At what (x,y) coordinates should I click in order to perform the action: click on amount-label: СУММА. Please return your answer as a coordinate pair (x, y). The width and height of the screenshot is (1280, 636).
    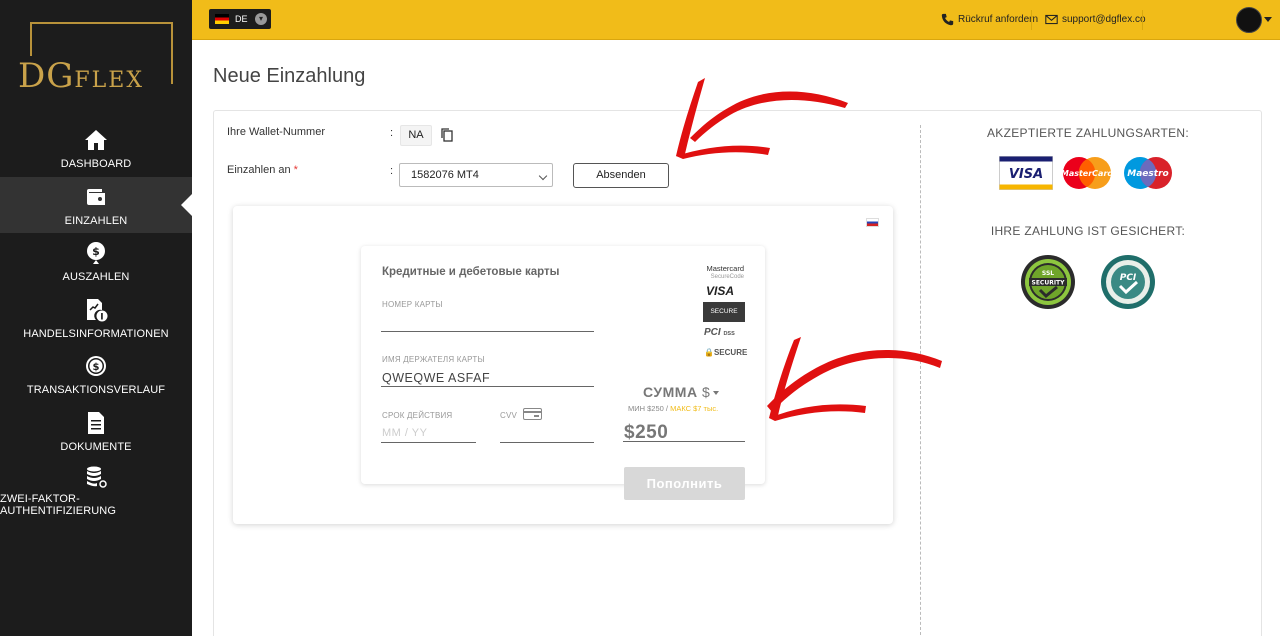
    Looking at the image, I should click on (670, 392).